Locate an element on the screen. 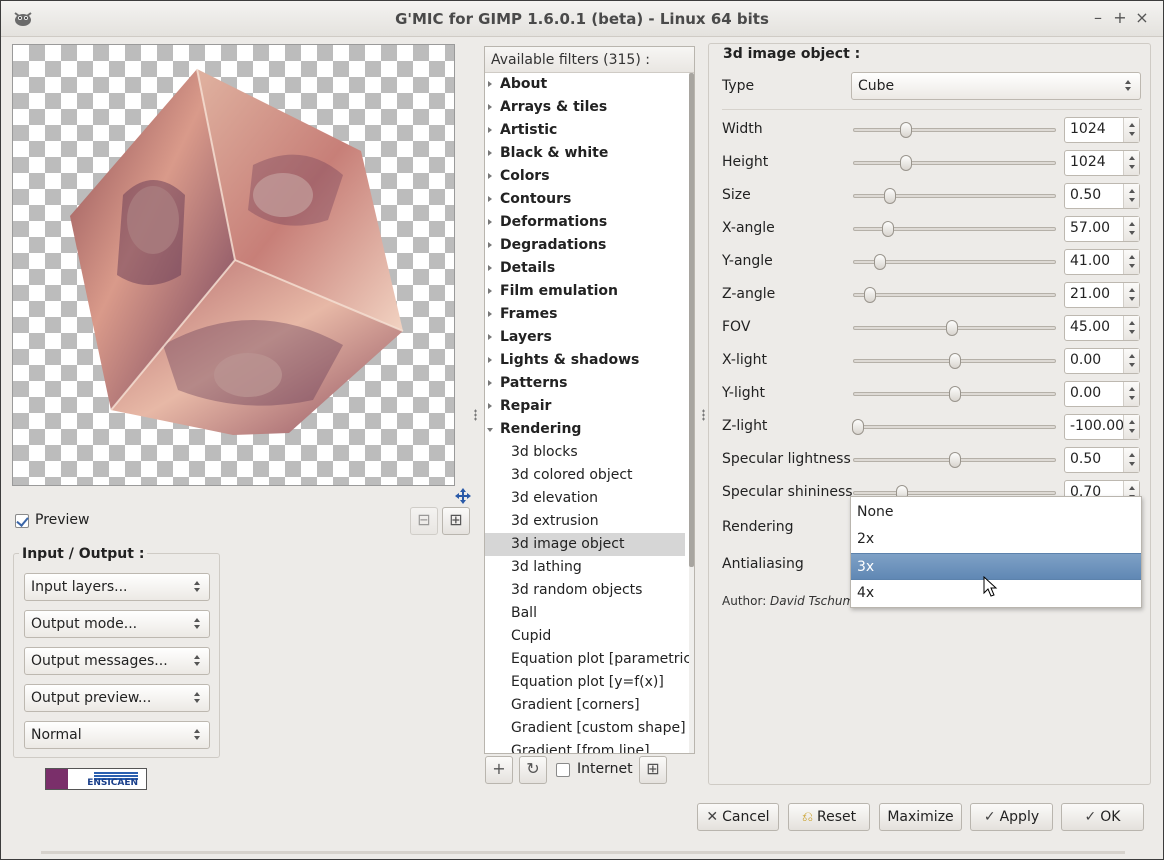 Image resolution: width=1164 pixels, height=860 pixels. filter-item: Gradient [custom shape] is located at coordinates (585, 728).